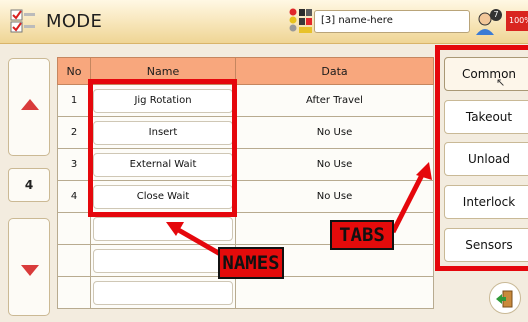 This screenshot has height=322, width=528. I want to click on arrow-up-icon, so click(30, 104).